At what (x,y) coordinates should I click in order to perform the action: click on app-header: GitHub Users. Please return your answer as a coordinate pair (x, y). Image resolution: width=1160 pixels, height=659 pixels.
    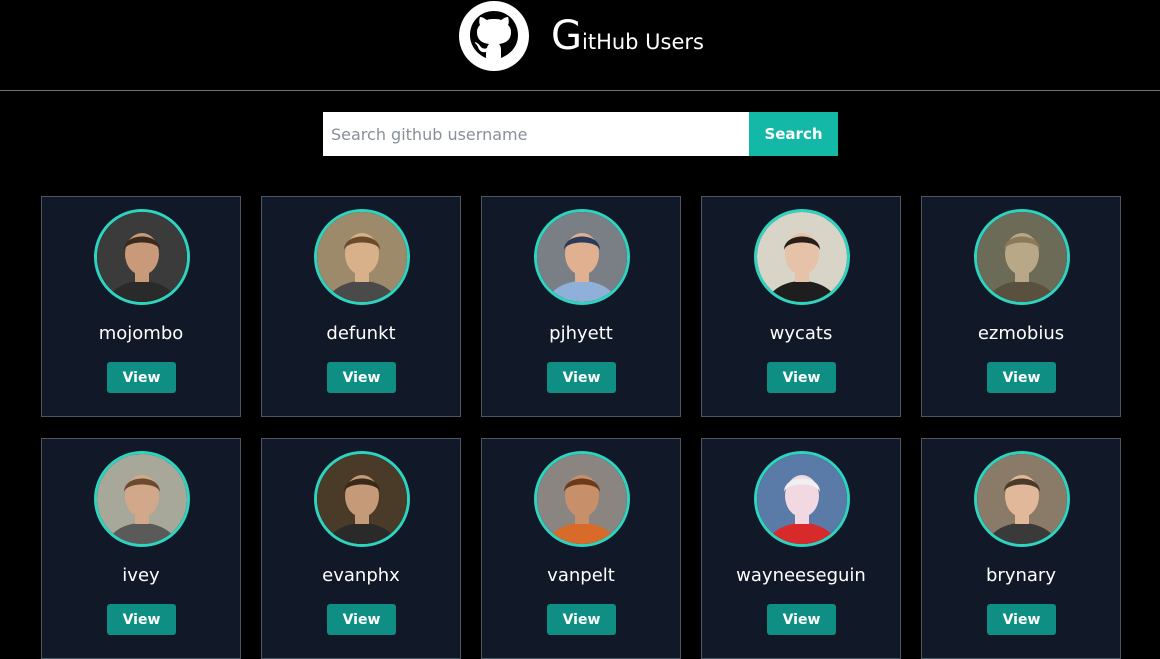
    Looking at the image, I should click on (580, 45).